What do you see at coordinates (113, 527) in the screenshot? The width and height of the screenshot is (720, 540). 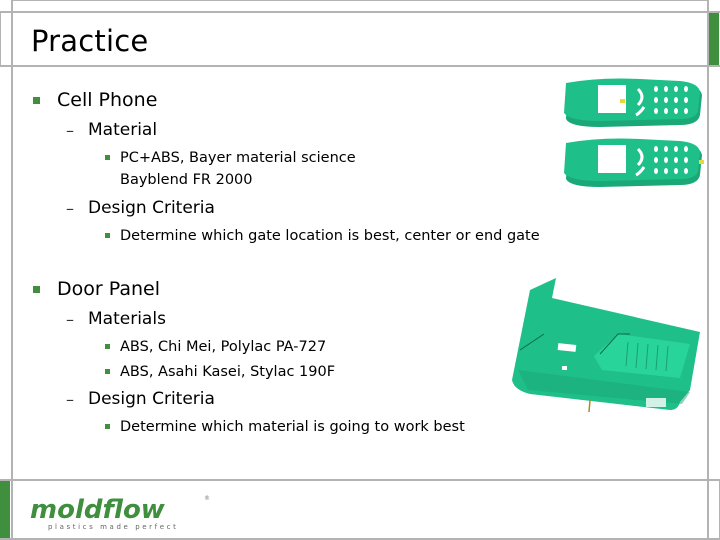 I see `logo-tagline: plastics made perfect` at bounding box center [113, 527].